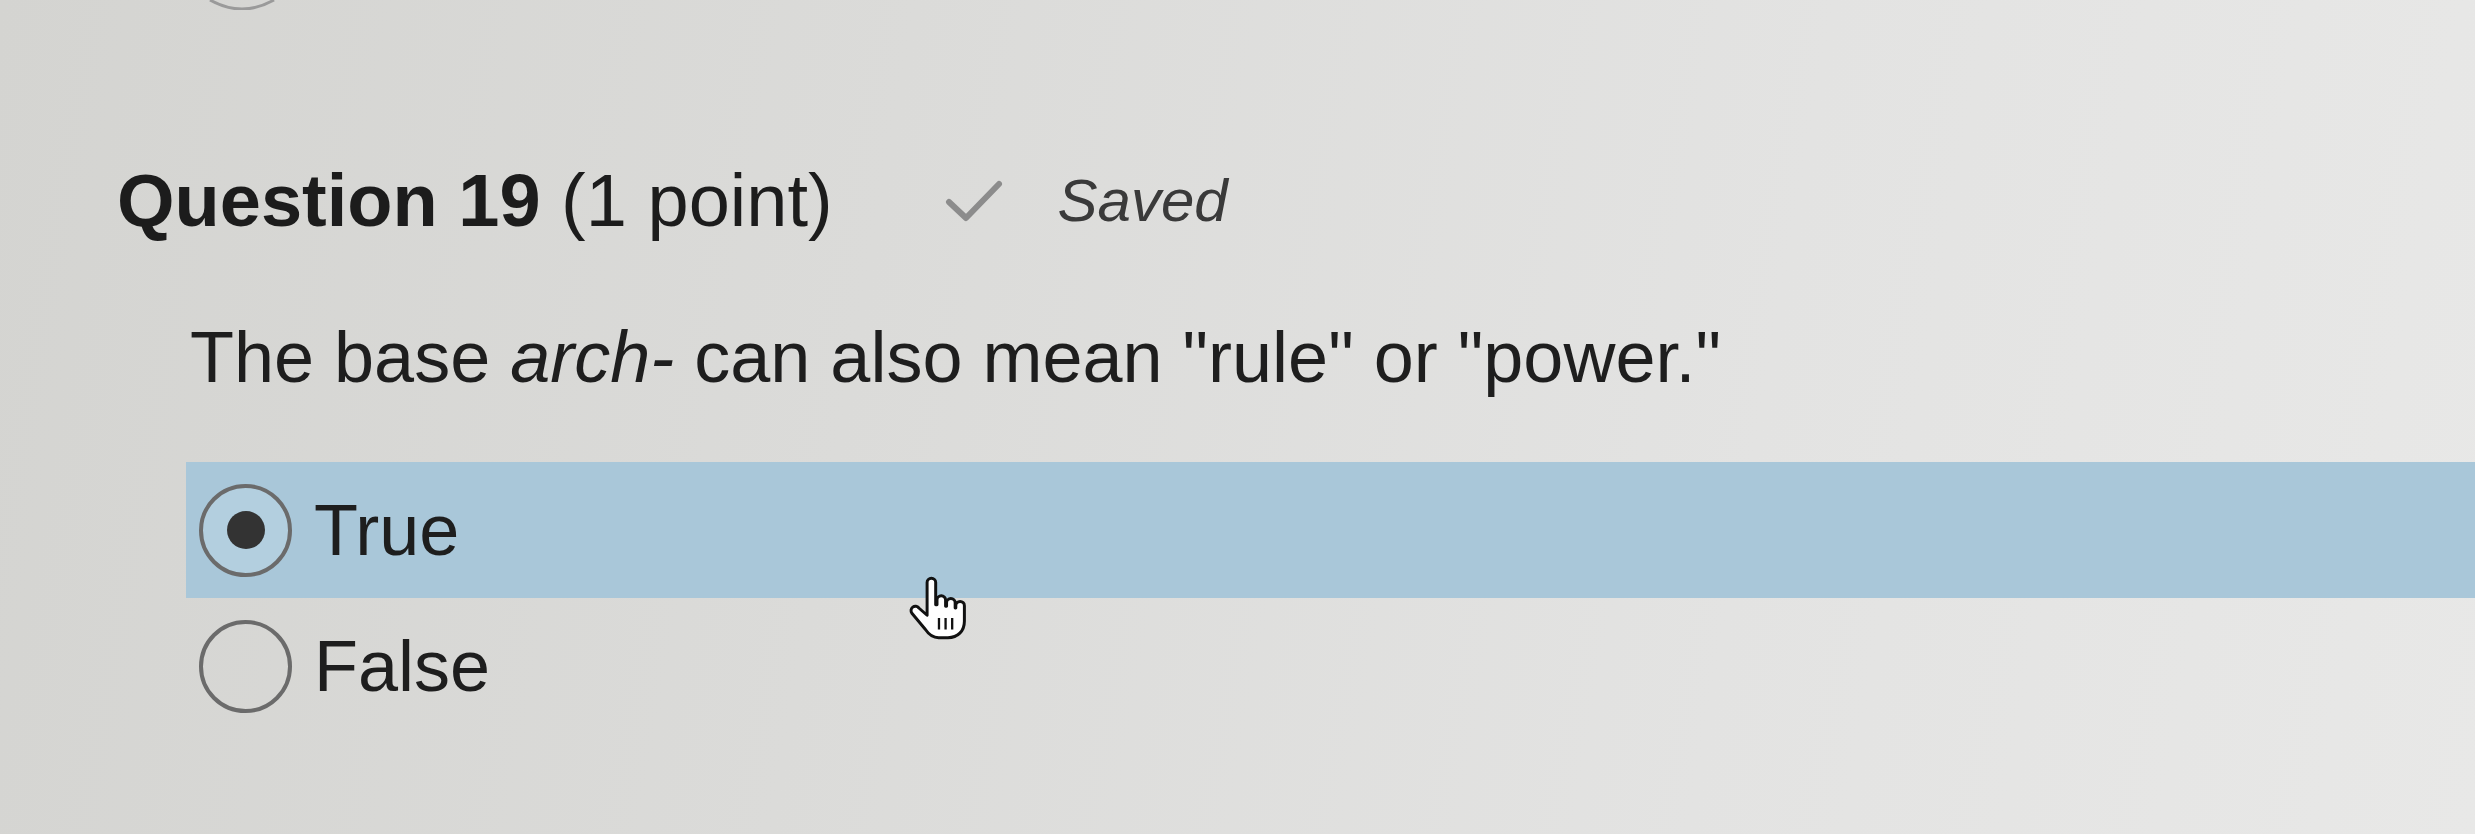 This screenshot has width=2475, height=834. I want to click on arc-icon, so click(242, 5).